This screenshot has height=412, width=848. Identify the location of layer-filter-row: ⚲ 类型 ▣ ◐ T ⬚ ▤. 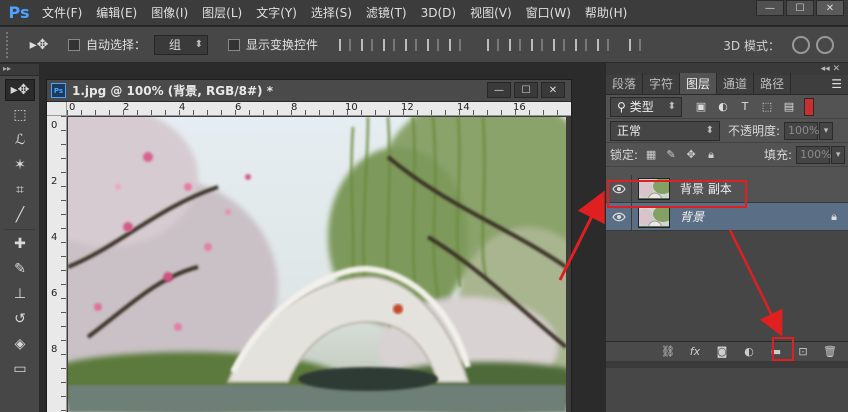
(727, 107).